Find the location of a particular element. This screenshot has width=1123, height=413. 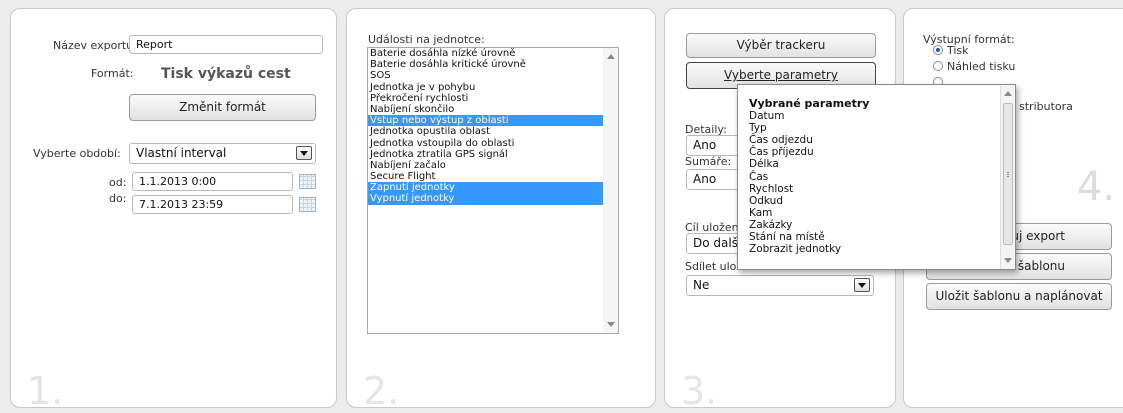

radio-print is located at coordinates (938, 50).